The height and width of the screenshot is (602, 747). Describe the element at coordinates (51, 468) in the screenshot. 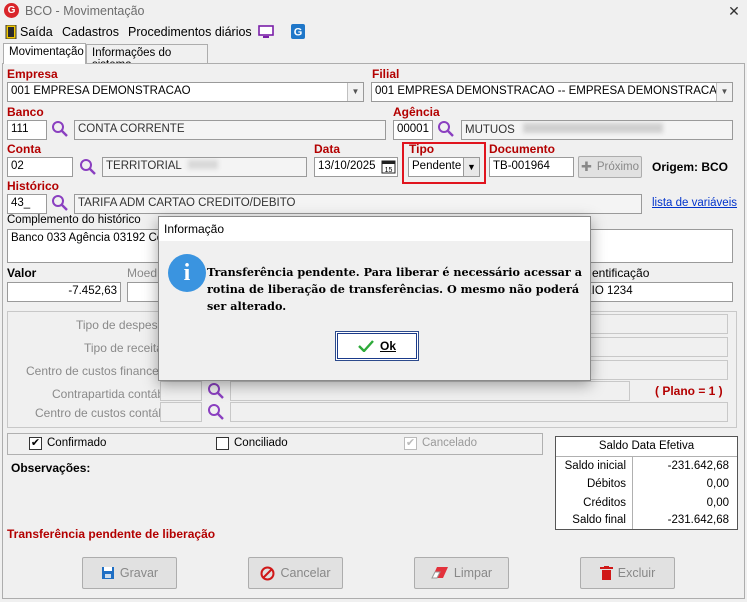

I see `observacoes-label: Observações:` at that location.